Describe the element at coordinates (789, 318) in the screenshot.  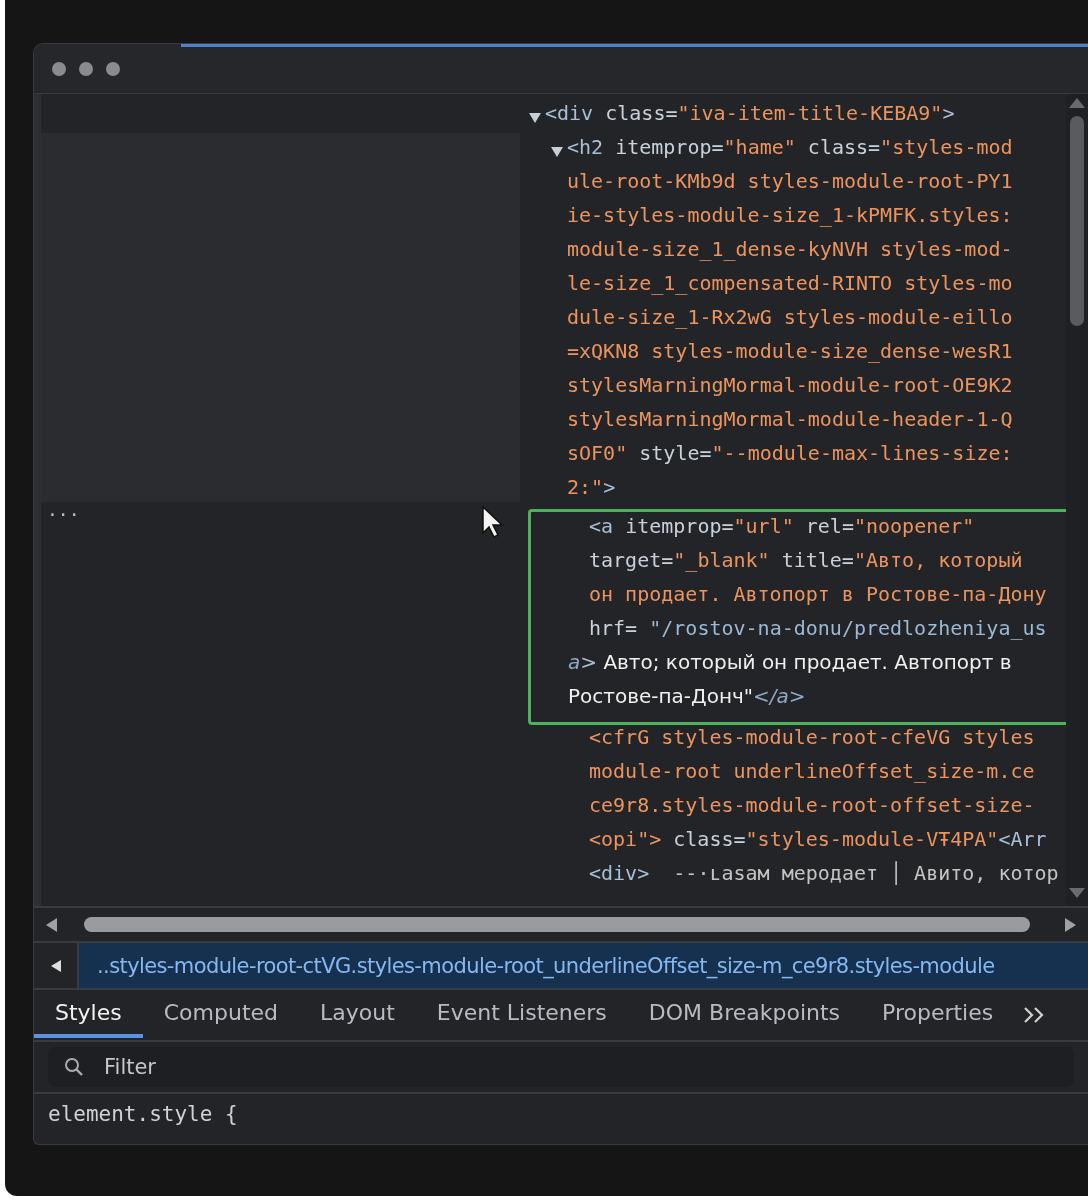
I see `code-line: dule-size_1-Rx2wG styles-module-eillo` at that location.